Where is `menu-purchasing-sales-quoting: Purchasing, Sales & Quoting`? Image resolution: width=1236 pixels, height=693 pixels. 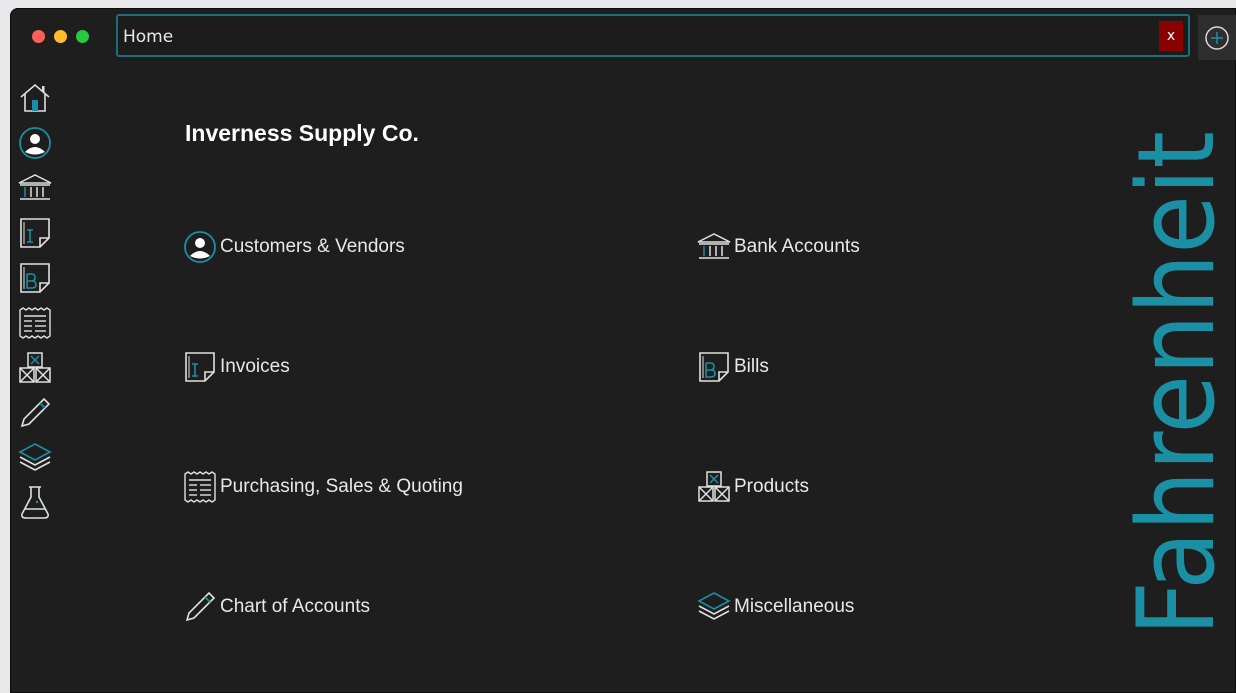 menu-purchasing-sales-quoting: Purchasing, Sales & Quoting is located at coordinates (322, 487).